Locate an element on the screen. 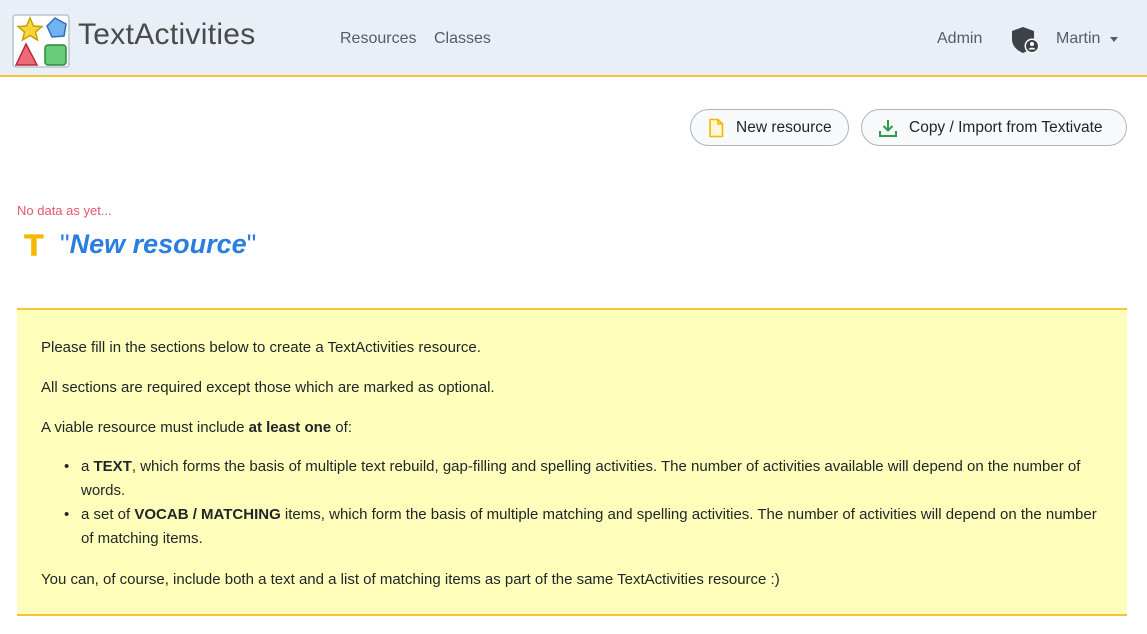 Image resolution: width=1147 pixels, height=634 pixels. copy-import-button: Copy / Import from Textivate is located at coordinates (994, 127).